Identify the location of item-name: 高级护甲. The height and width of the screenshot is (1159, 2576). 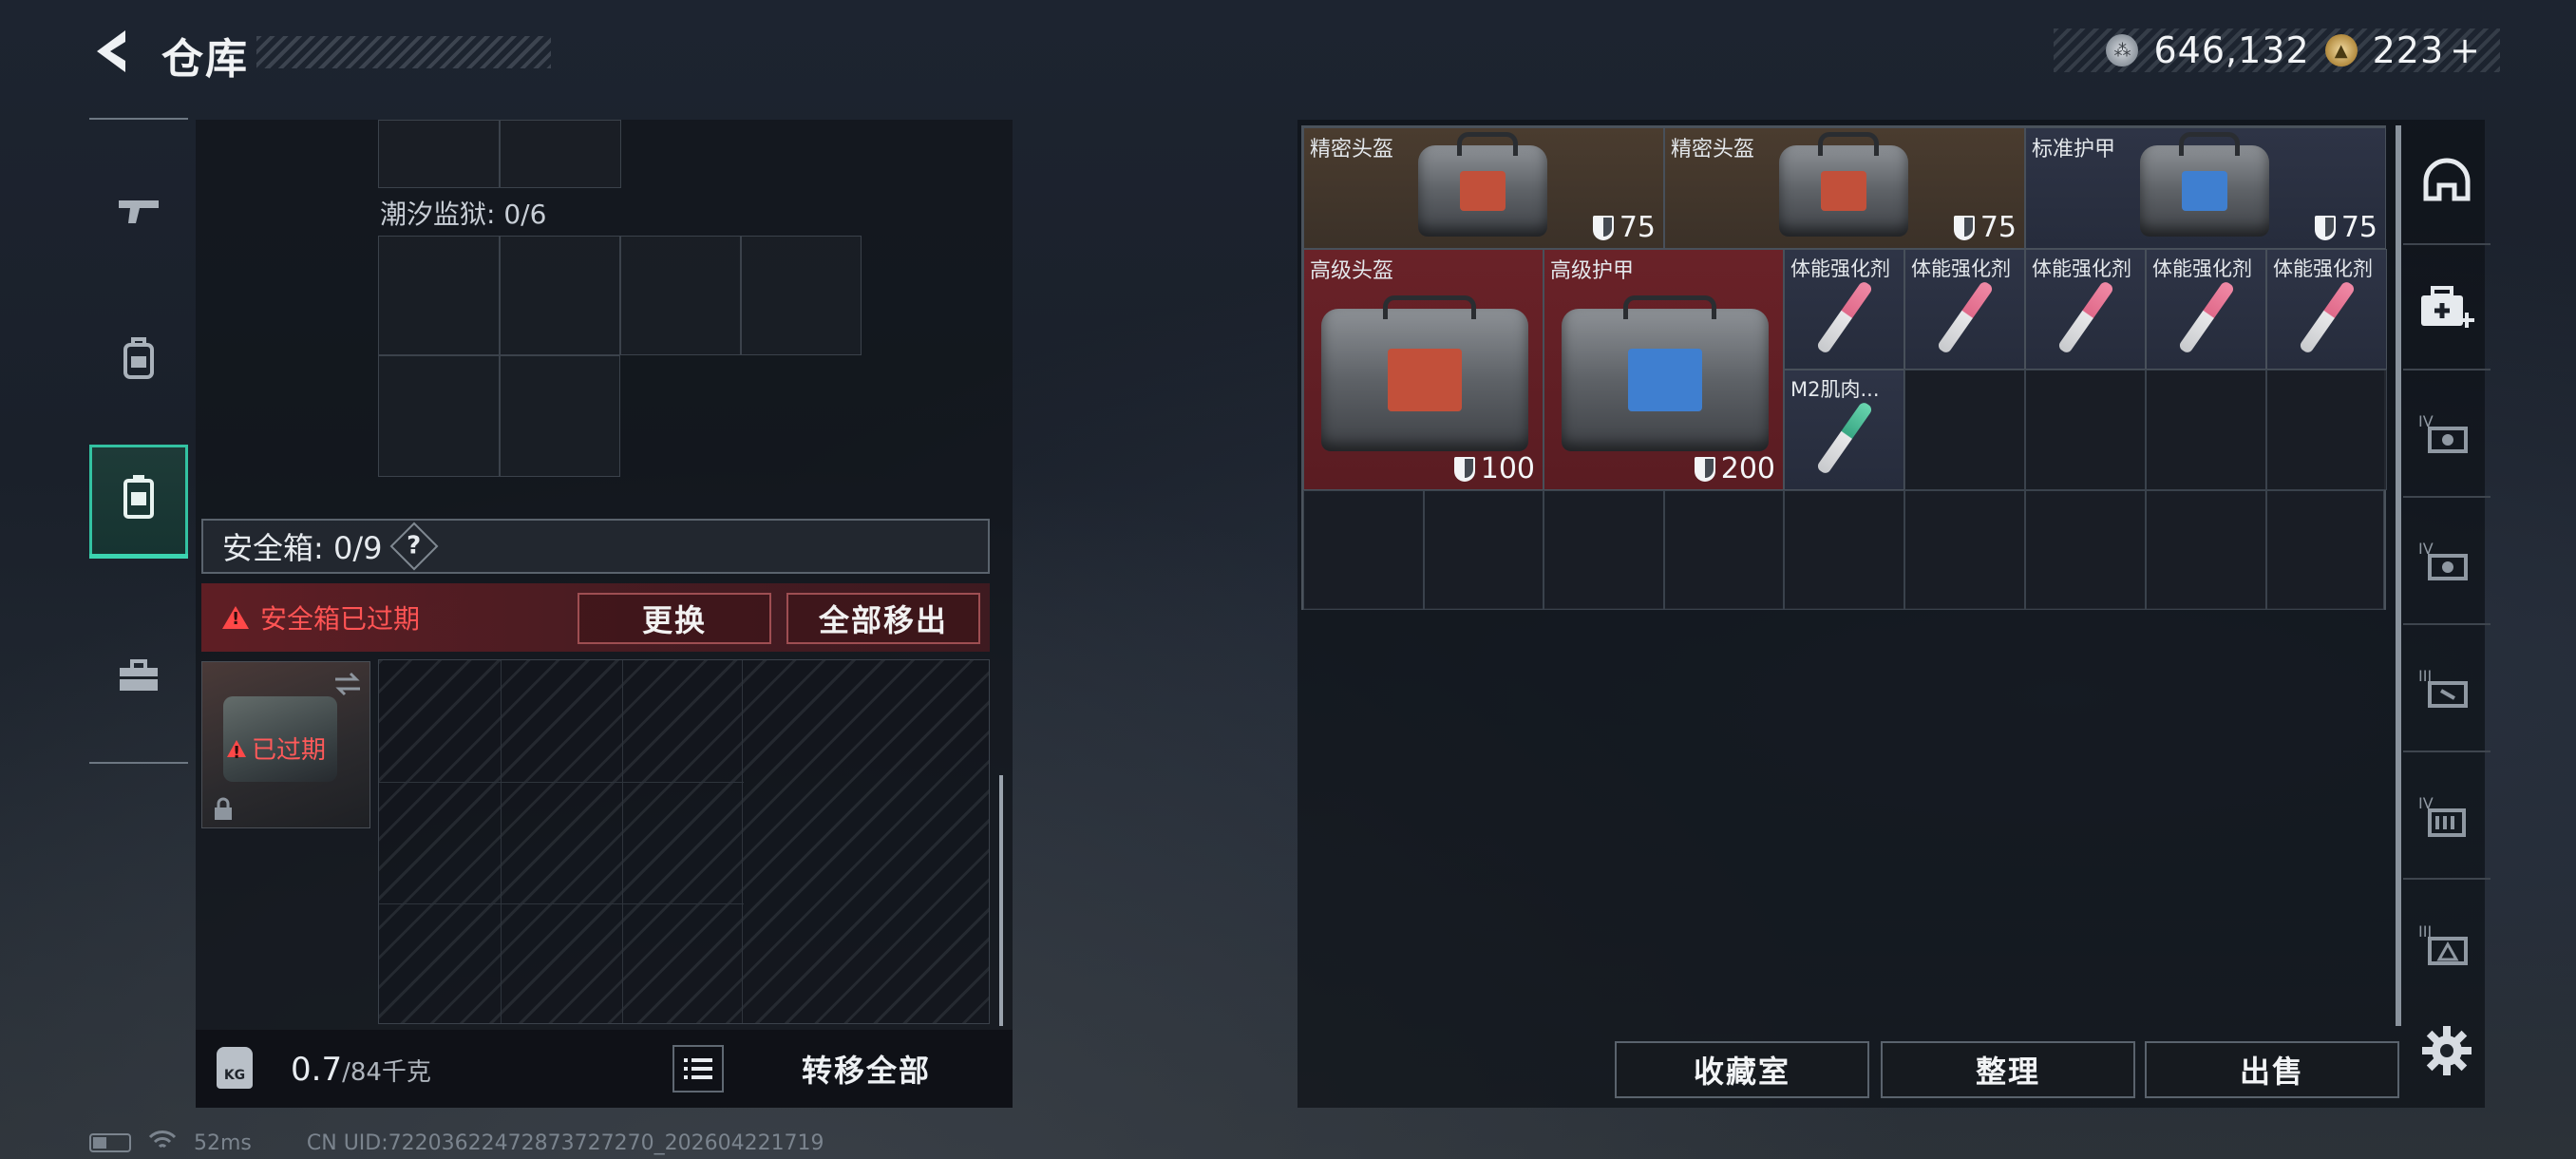
(1592, 271).